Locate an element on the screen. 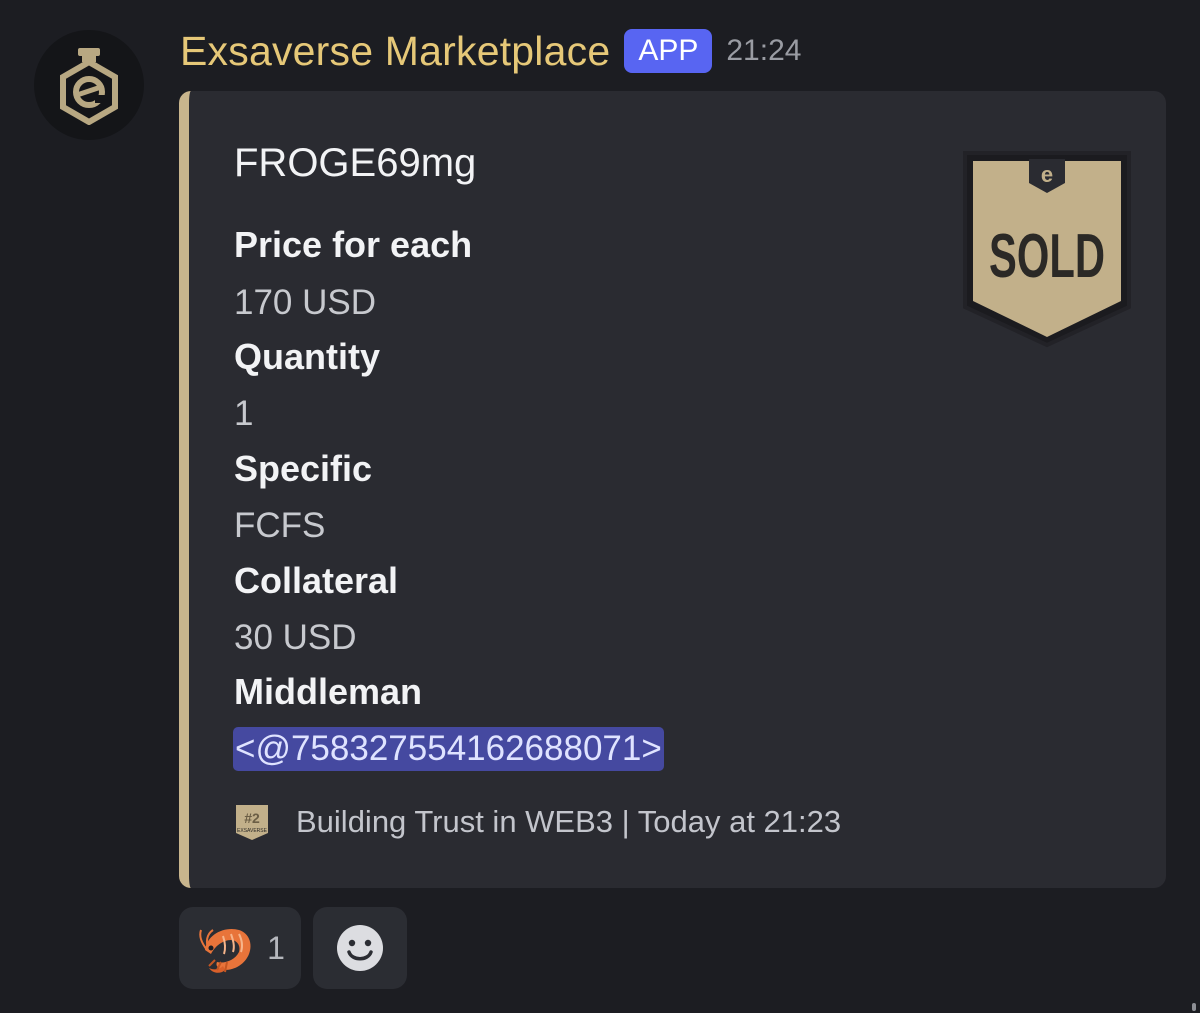 This screenshot has height=1013, width=1200. embed-title: FROGE69mg is located at coordinates (355, 163).